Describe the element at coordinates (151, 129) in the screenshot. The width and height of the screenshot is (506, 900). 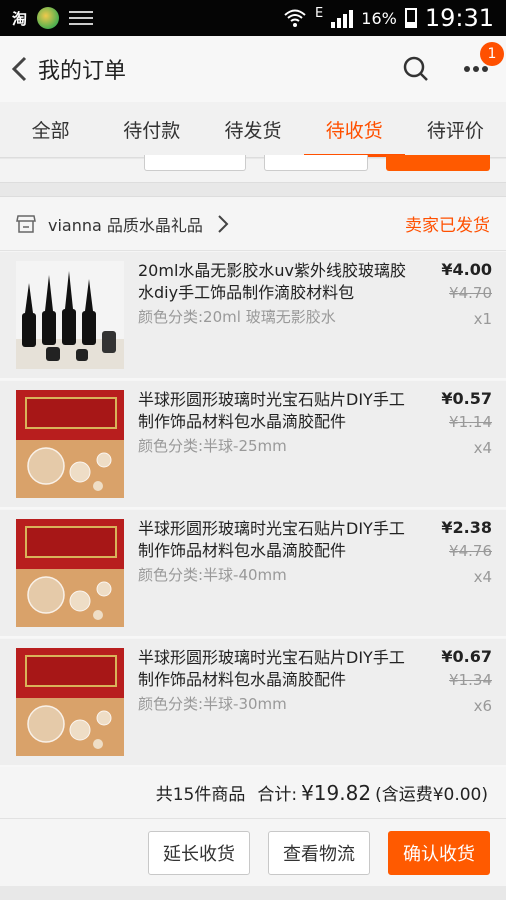
I see `tab-pending-payment: 待付款` at that location.